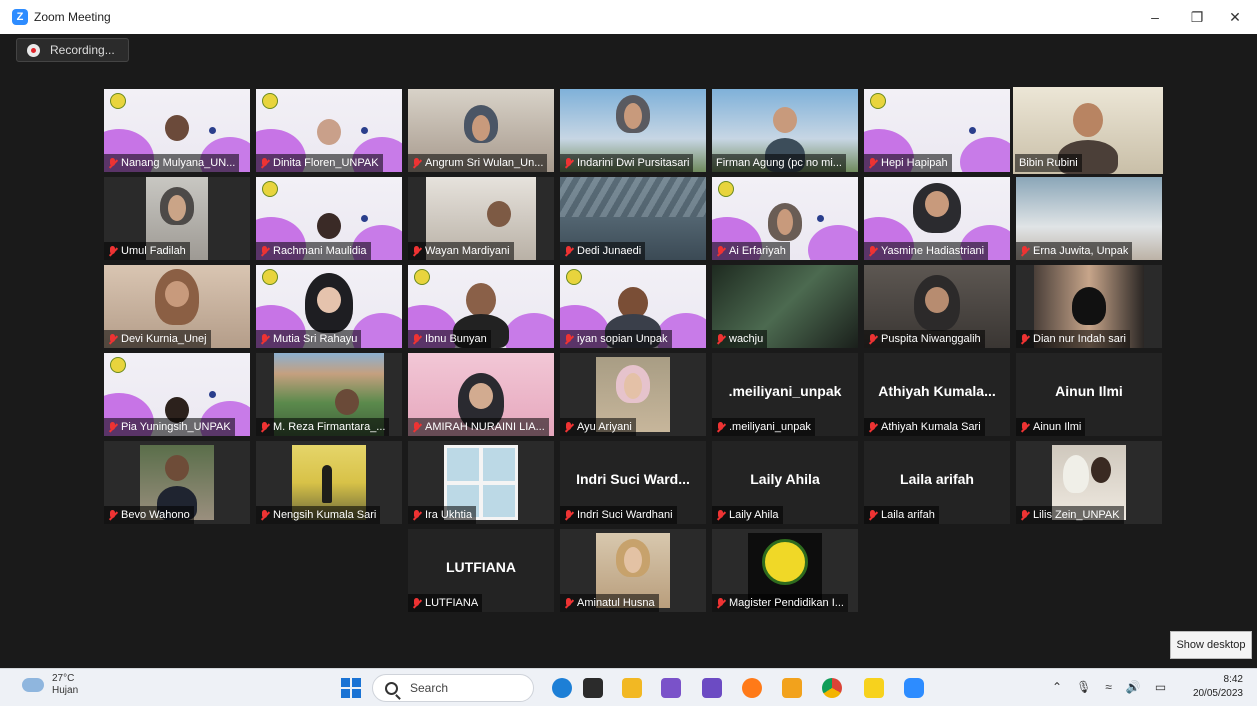  Describe the element at coordinates (481, 306) in the screenshot. I see `participant-tile: Ibnu Bunyan` at that location.